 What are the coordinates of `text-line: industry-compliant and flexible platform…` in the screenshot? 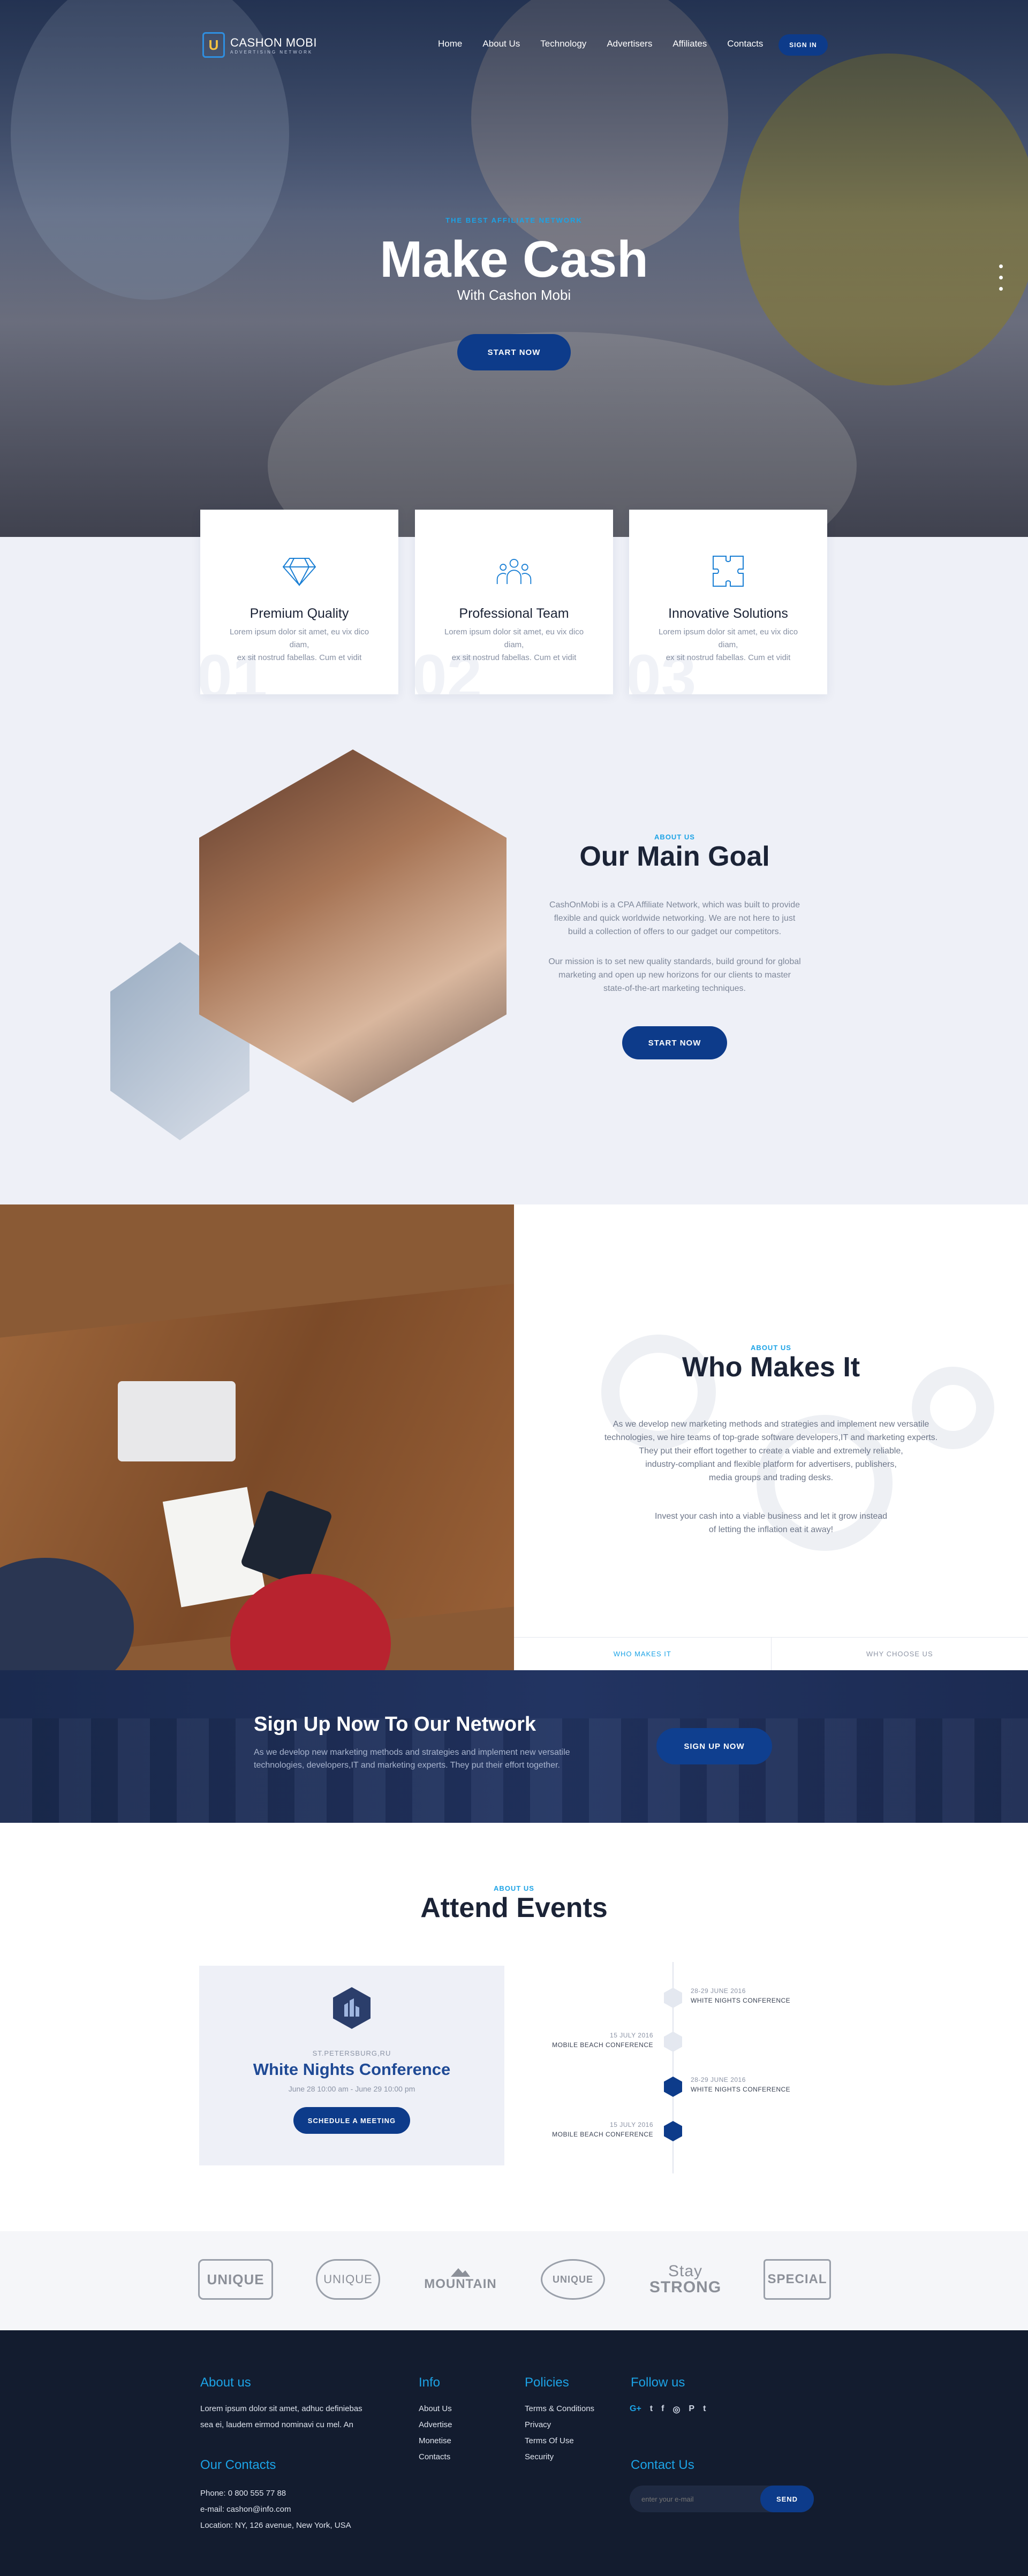 It's located at (771, 1464).